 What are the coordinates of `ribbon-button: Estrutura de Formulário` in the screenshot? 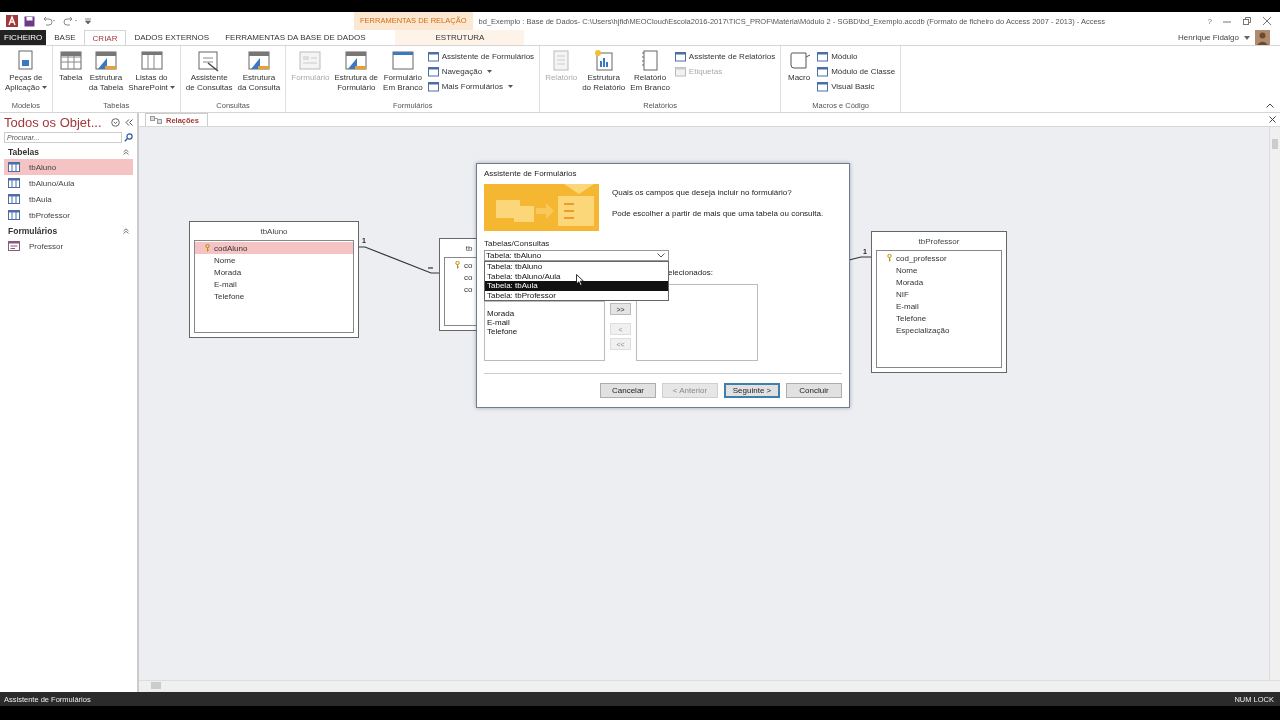 It's located at (356, 74).